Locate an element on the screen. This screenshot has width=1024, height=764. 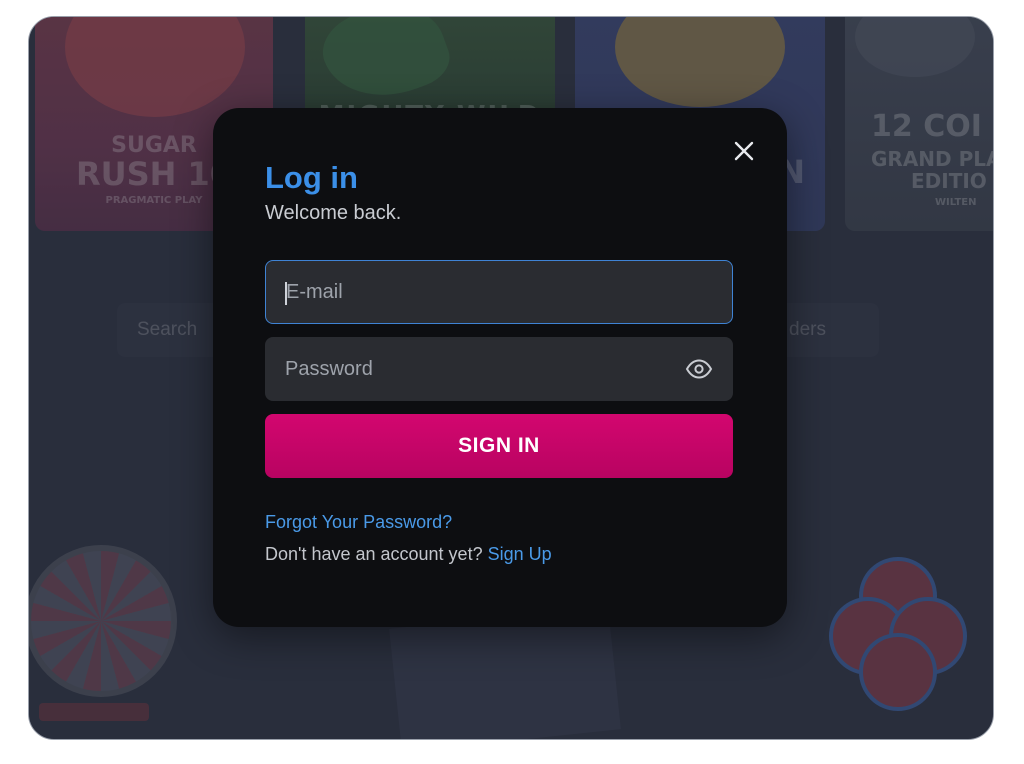
signup-line: Don't have an account yet? Sign Up is located at coordinates (408, 554).